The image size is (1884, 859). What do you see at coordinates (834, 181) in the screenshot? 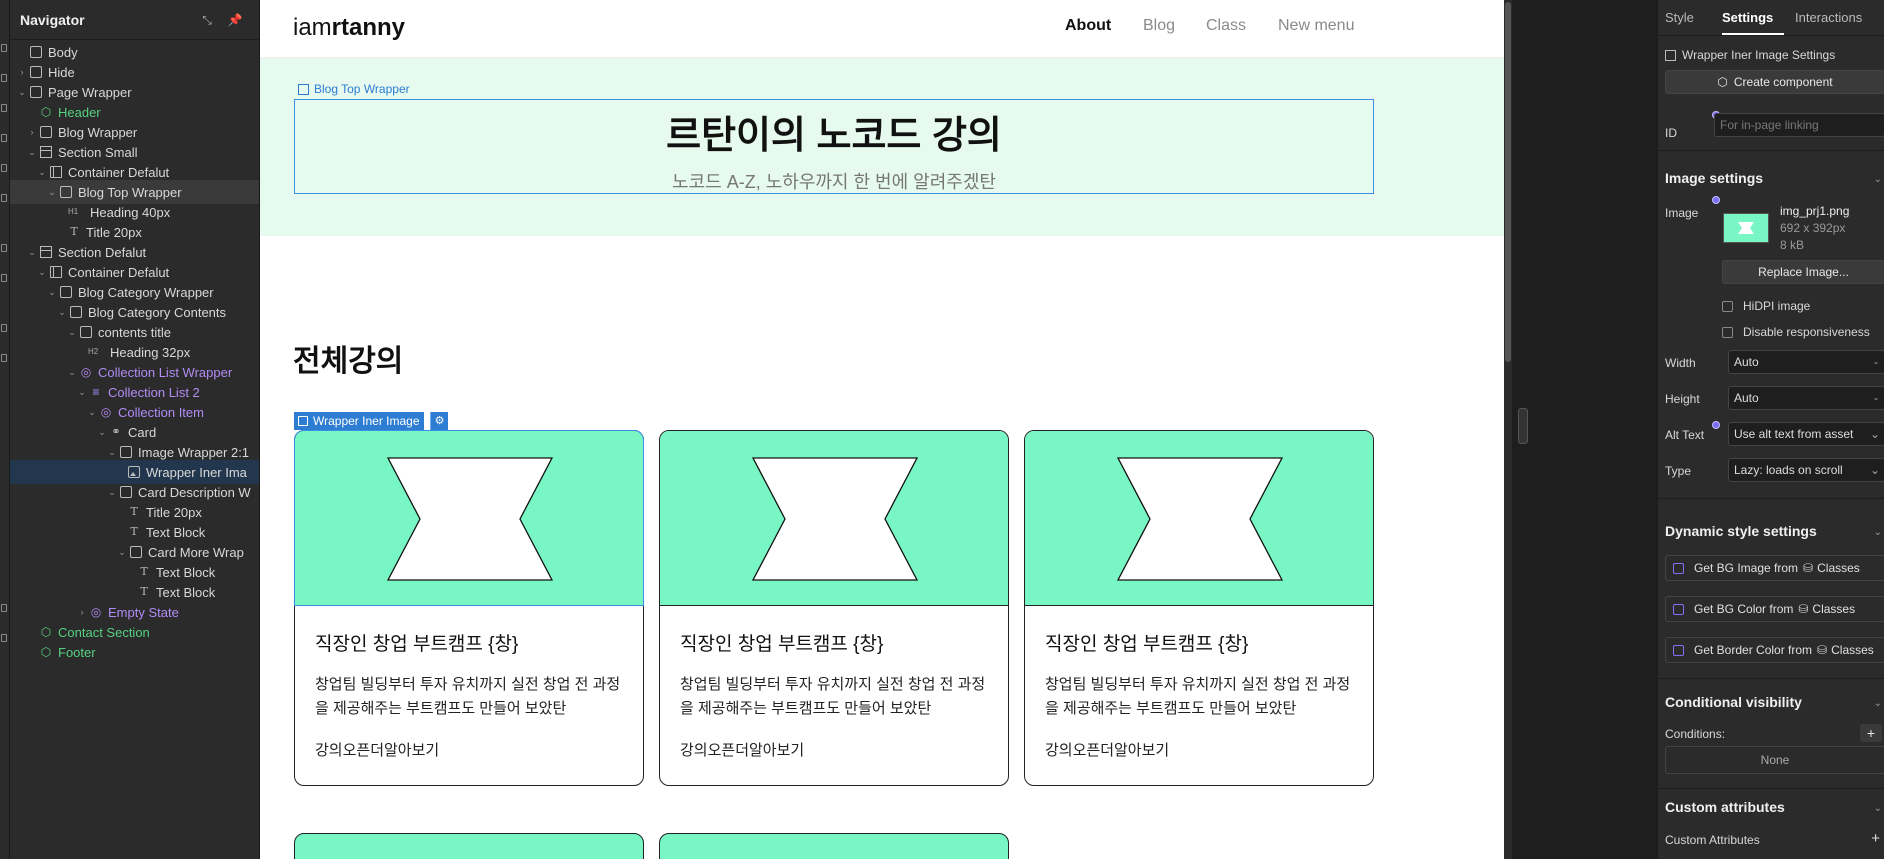
I see `hero-subtitle: 노코드 A-Z, 노하우까지 한 번에 알려주겠탄` at bounding box center [834, 181].